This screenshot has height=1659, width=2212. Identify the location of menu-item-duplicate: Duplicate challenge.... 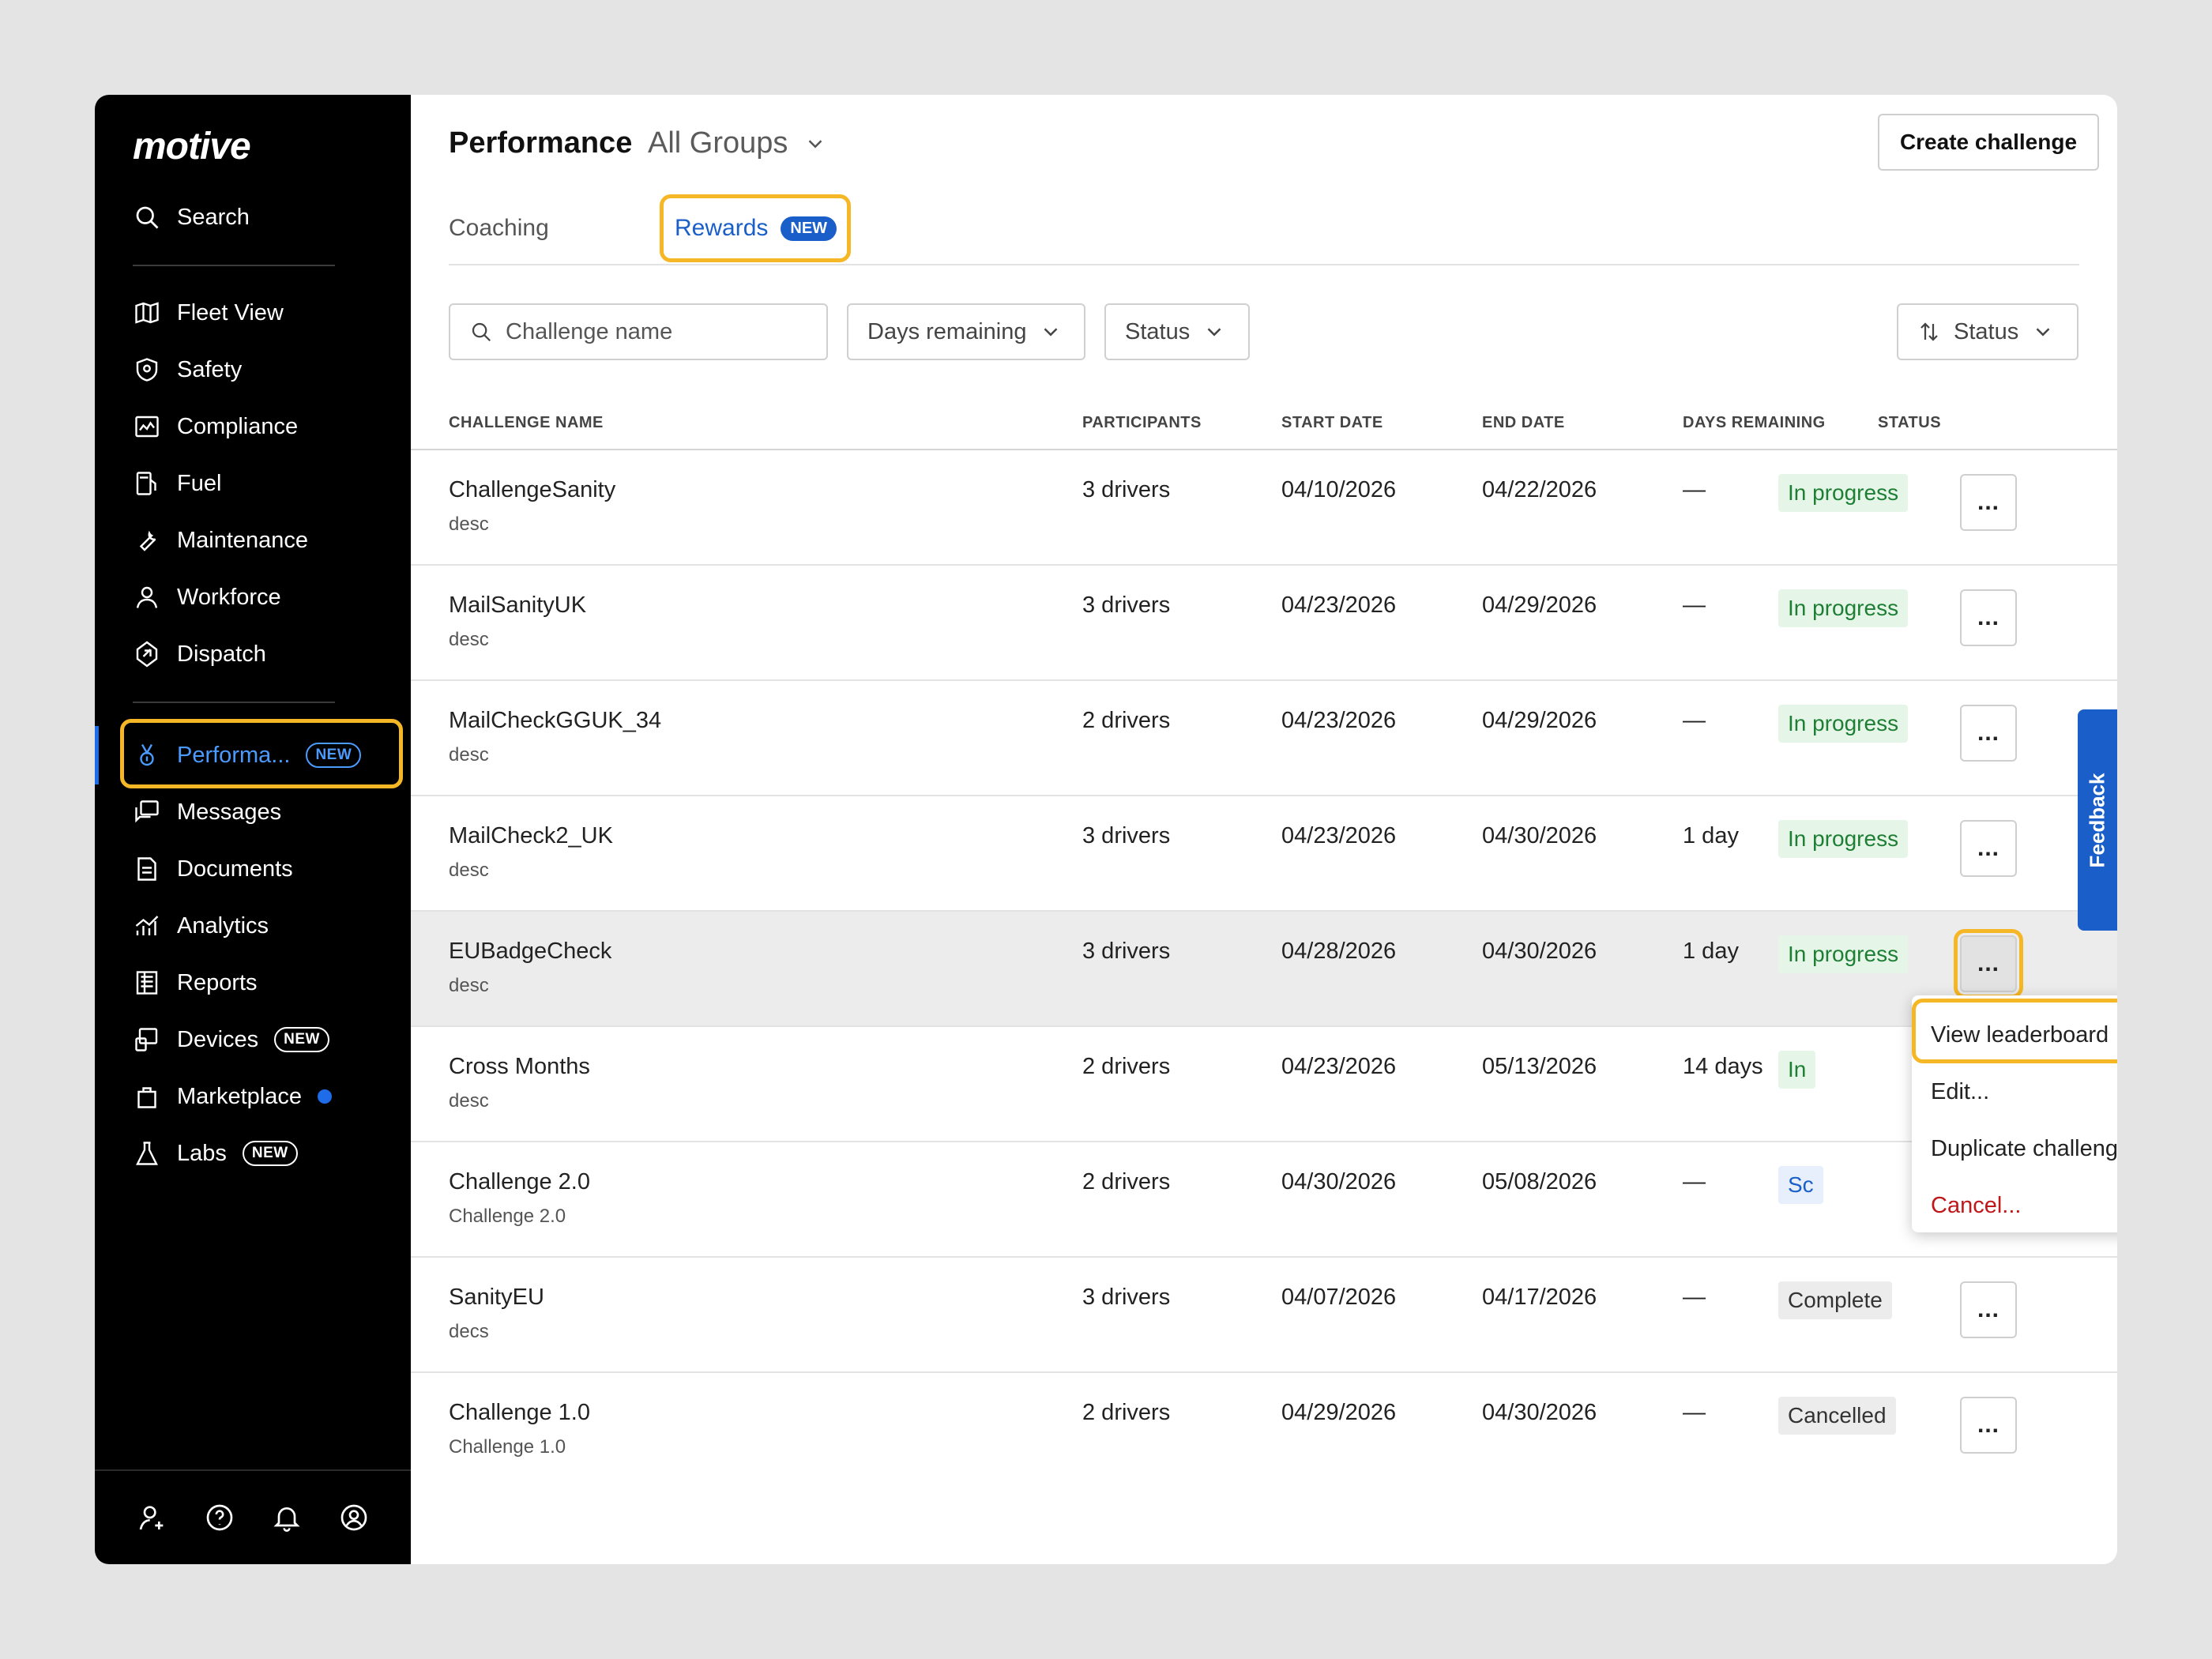
(2014, 1149).